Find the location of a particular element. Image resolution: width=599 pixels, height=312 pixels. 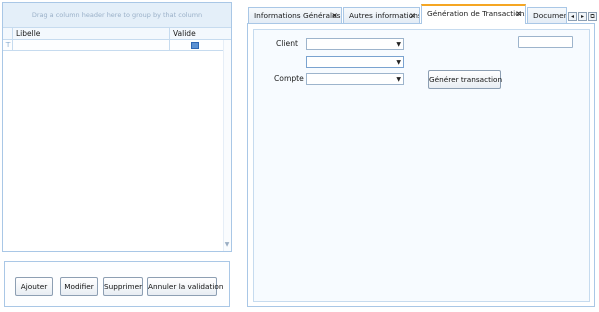

tab-informations-generales: Informations Générales × is located at coordinates (295, 15).